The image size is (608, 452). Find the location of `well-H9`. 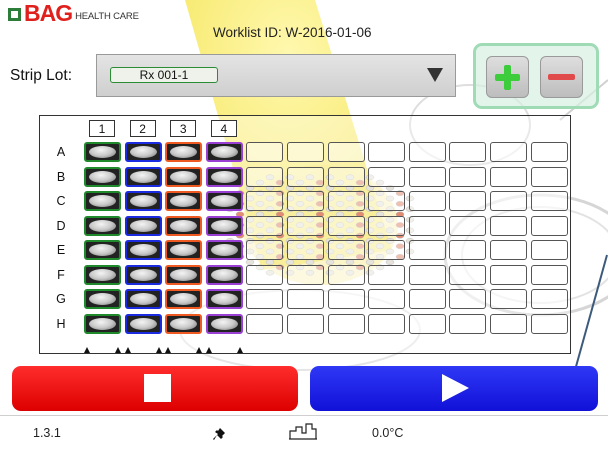

well-H9 is located at coordinates (427, 323).